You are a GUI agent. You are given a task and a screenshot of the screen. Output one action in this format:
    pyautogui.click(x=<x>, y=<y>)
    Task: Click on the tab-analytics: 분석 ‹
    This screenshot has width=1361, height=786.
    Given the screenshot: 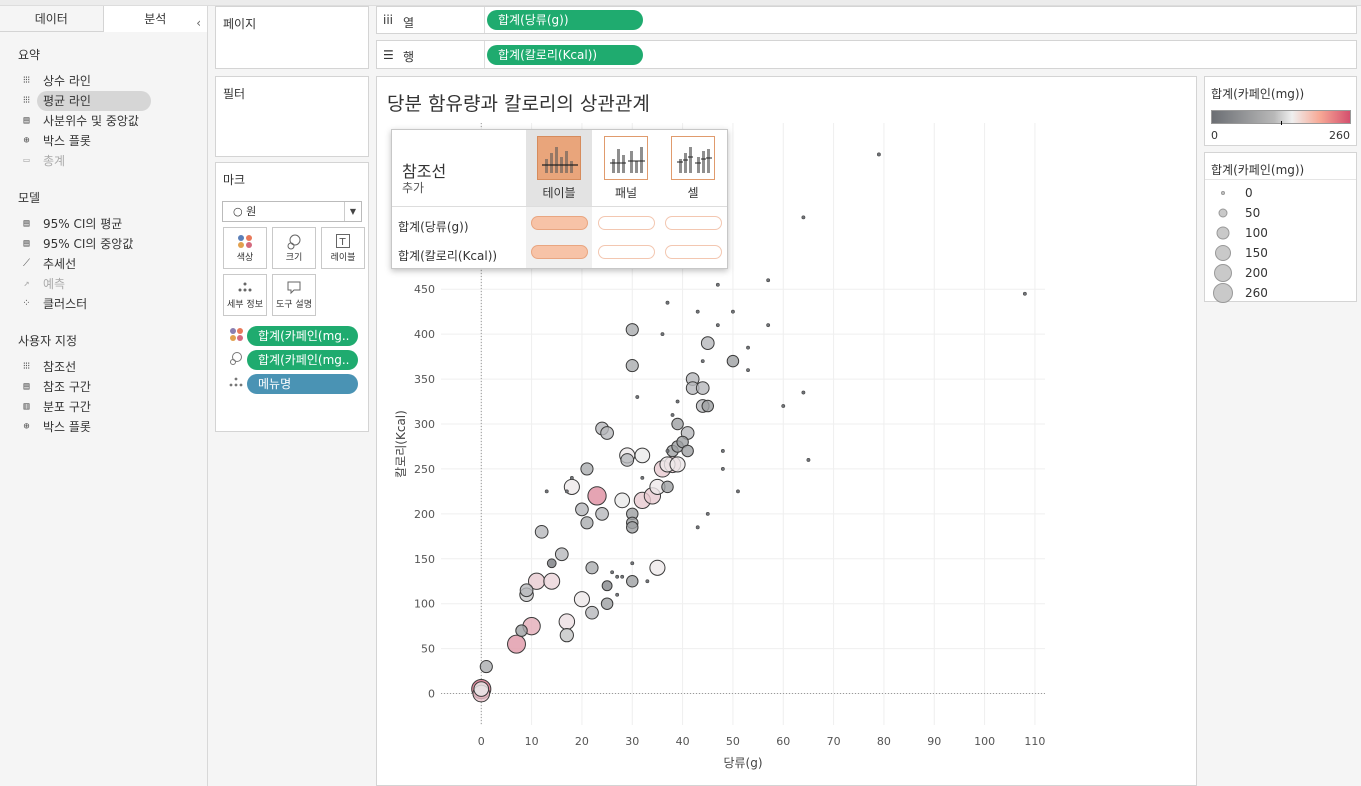 What is the action you would take?
    pyautogui.click(x=155, y=19)
    